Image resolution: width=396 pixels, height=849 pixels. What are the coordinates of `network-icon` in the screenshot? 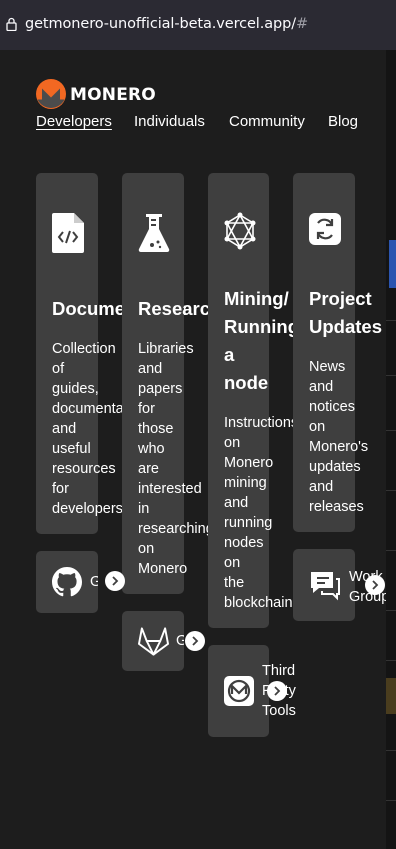 It's located at (240, 231).